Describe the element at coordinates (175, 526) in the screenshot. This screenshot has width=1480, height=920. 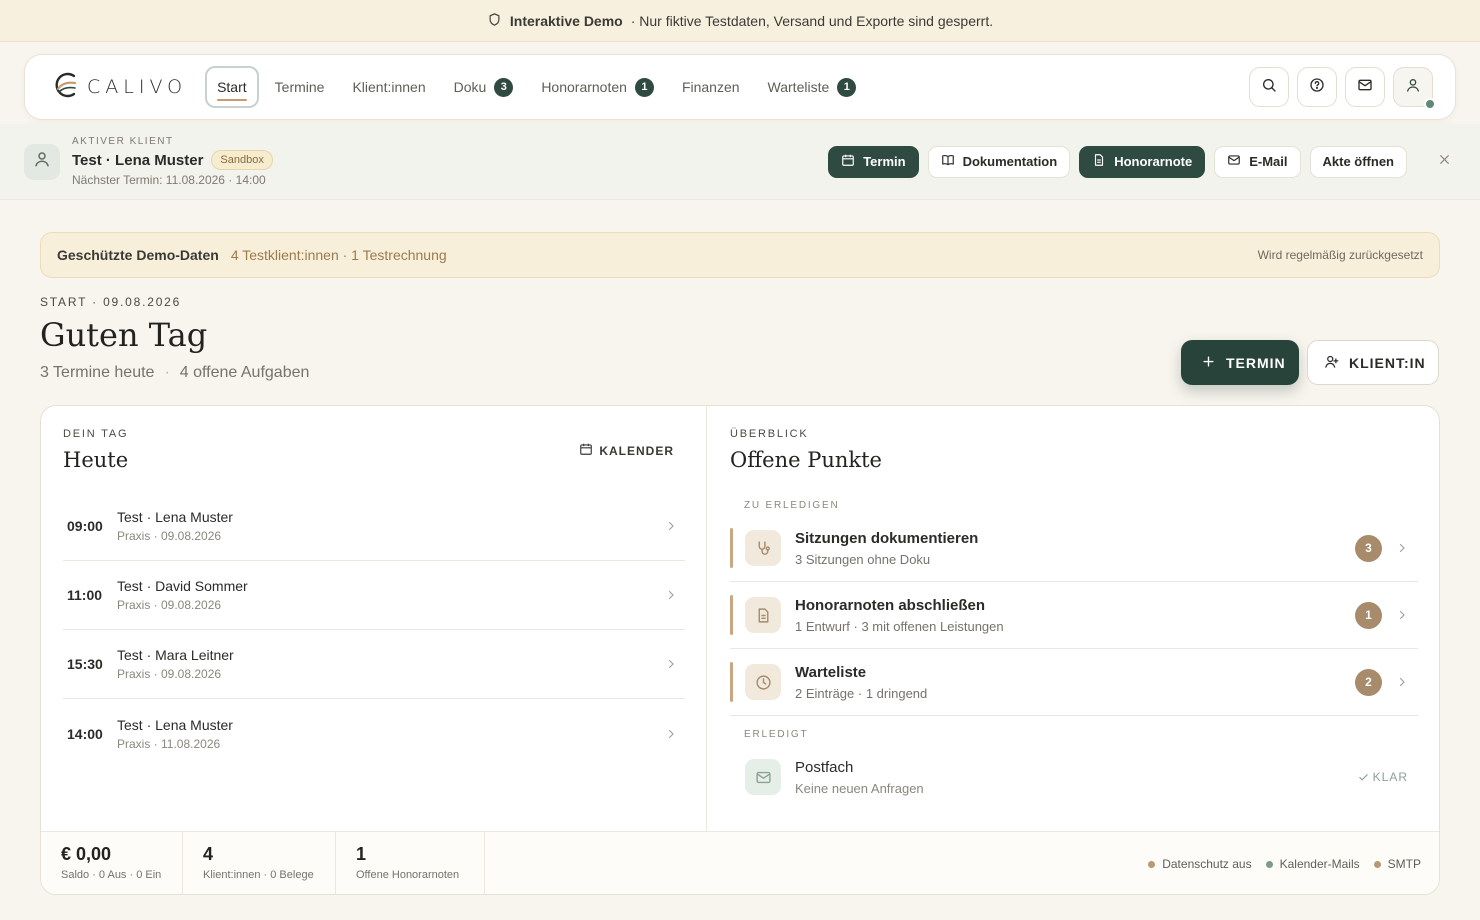
I see `appointment-body: Test · Lena Muster Praxis · 09.08.2026` at that location.